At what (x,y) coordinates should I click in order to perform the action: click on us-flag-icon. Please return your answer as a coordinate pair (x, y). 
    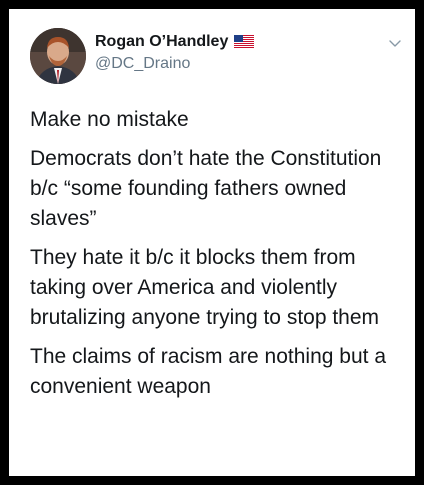
    Looking at the image, I should click on (244, 41).